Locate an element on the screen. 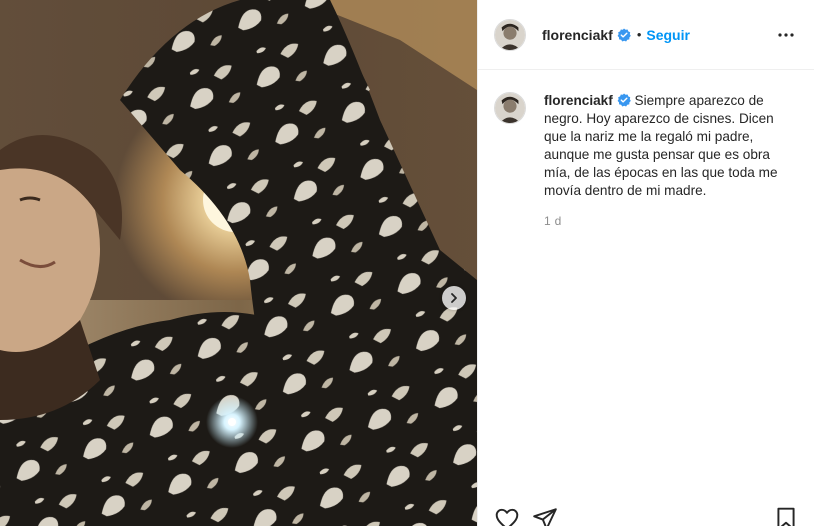 The height and width of the screenshot is (526, 814). heart-icon is located at coordinates (507, 516).